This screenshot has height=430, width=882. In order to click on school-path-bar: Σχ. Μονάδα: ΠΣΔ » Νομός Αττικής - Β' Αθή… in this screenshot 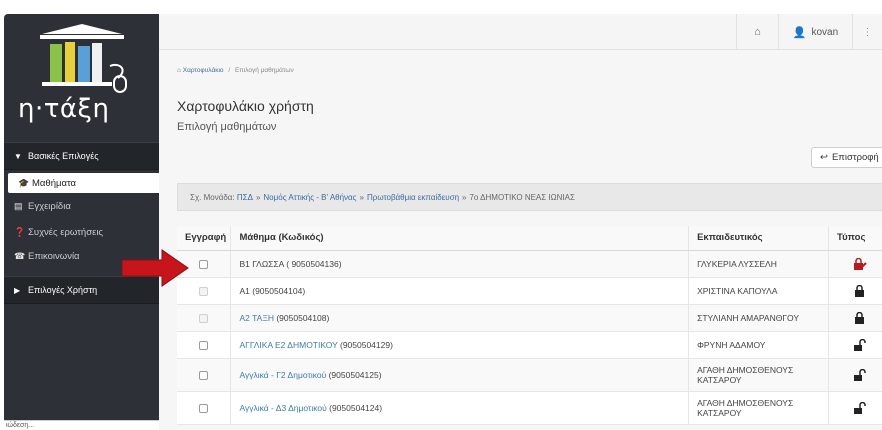, I will do `click(529, 197)`.